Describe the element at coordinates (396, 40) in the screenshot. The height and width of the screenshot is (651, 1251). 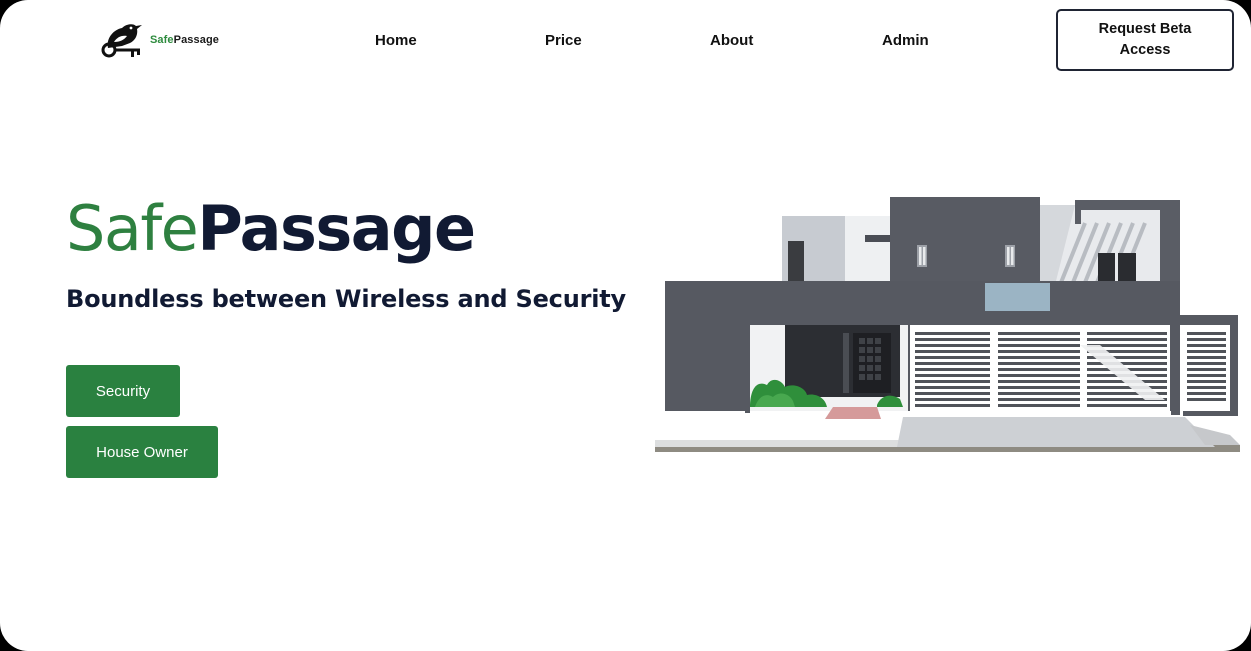
I see `nav-home-link: Home` at that location.